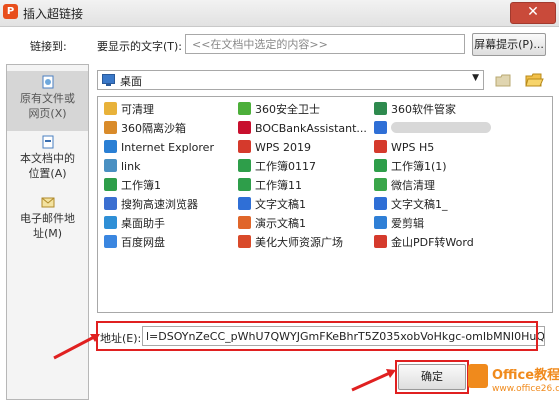 This screenshot has height=408, width=559. I want to click on file-item-label: 工作簿11, so click(278, 185).